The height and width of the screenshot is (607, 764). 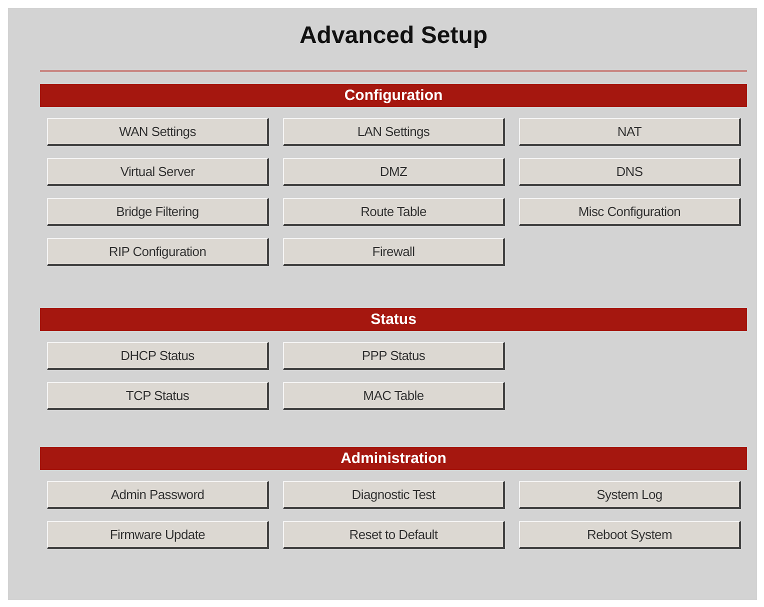 I want to click on setup-button: Firewall, so click(x=394, y=252).